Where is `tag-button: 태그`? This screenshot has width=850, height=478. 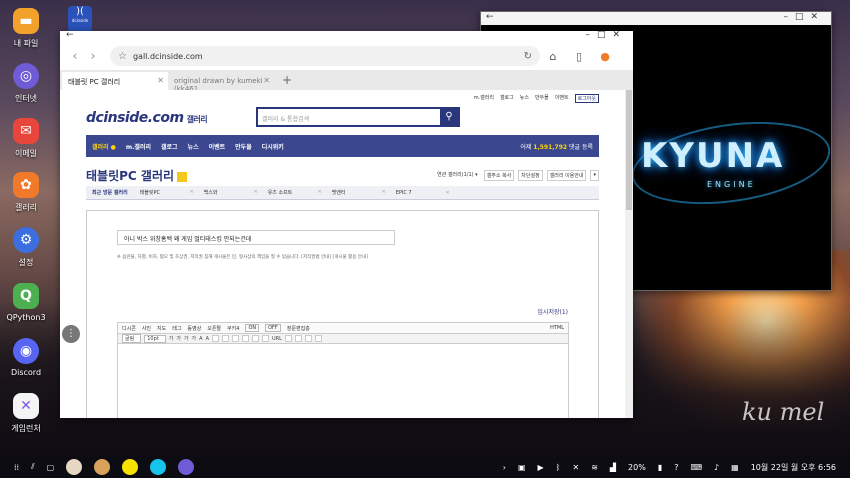 tag-button: 태그 is located at coordinates (176, 328).